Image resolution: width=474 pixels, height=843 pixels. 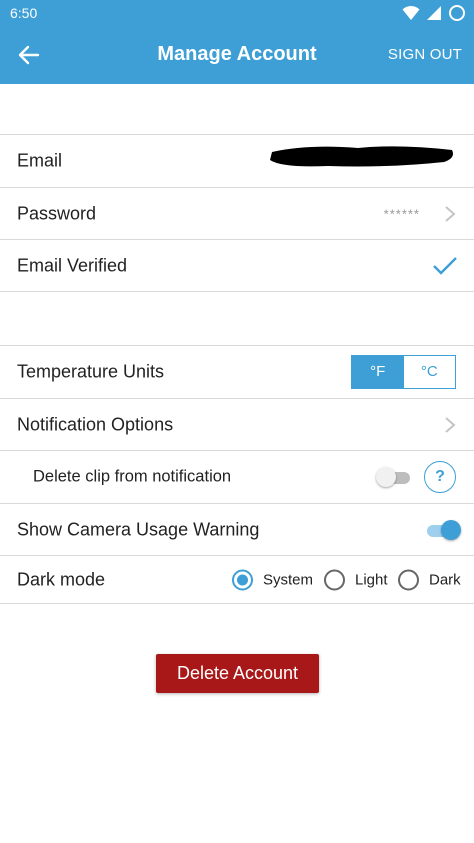 What do you see at coordinates (457, 13) in the screenshot?
I see `battery-icon` at bounding box center [457, 13].